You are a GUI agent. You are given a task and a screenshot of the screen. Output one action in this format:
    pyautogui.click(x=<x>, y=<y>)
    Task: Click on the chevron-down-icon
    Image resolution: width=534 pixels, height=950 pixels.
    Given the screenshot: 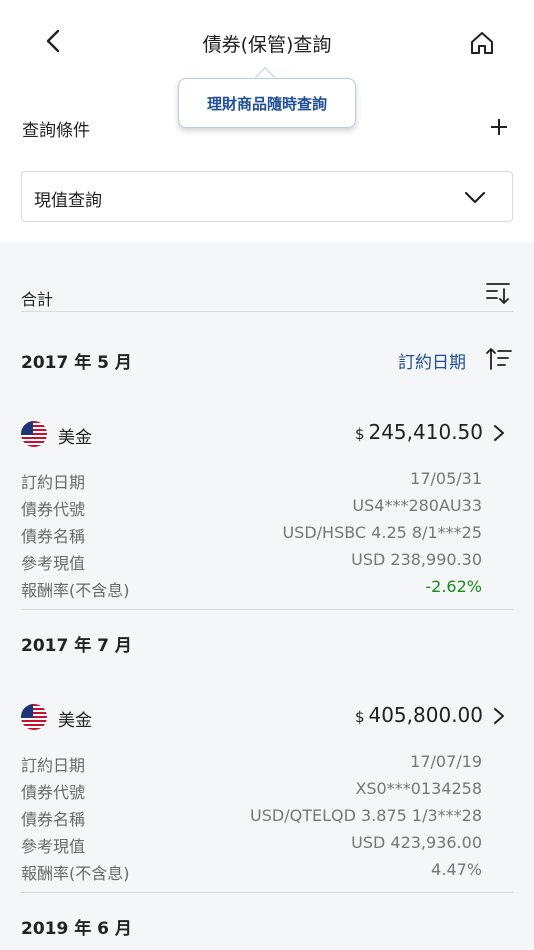 What is the action you would take?
    pyautogui.click(x=475, y=197)
    